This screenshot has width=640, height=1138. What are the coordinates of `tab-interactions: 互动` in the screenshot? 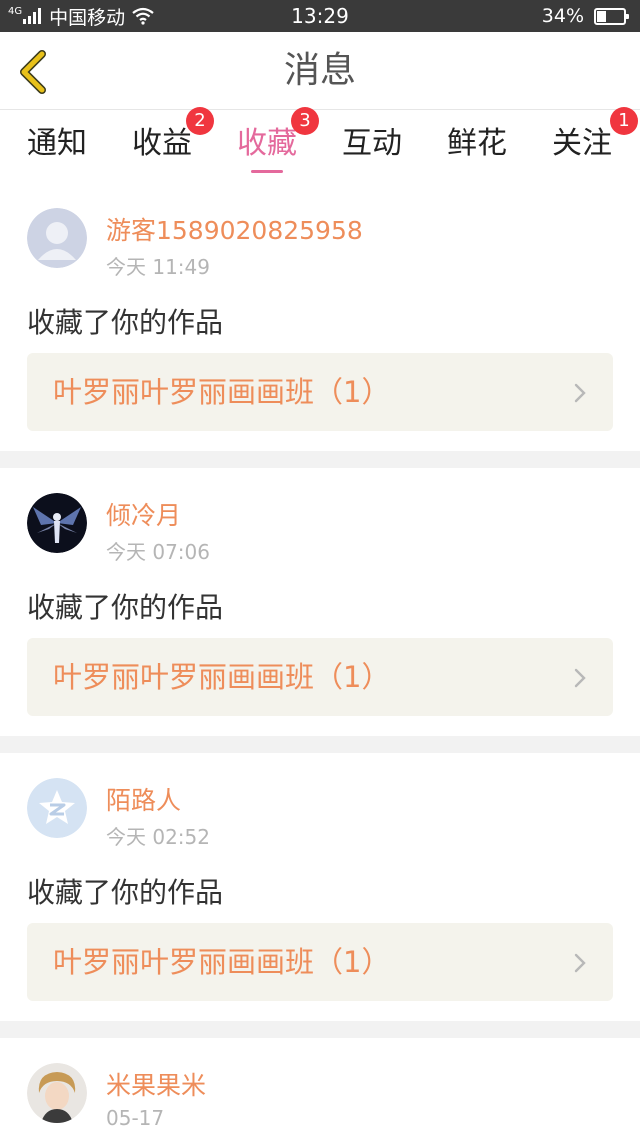 It's located at (372, 147).